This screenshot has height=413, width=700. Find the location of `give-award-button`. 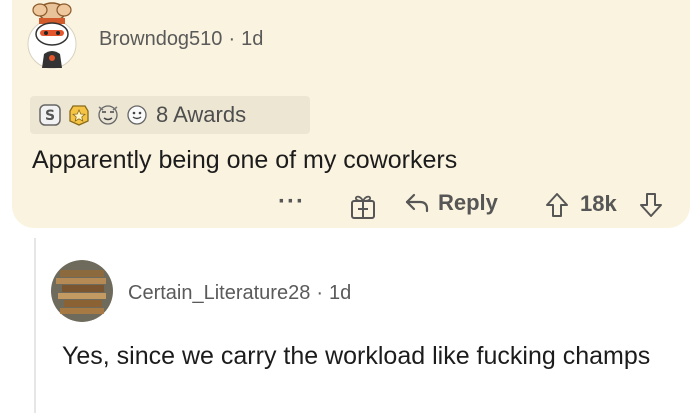

give-award-button is located at coordinates (363, 206).